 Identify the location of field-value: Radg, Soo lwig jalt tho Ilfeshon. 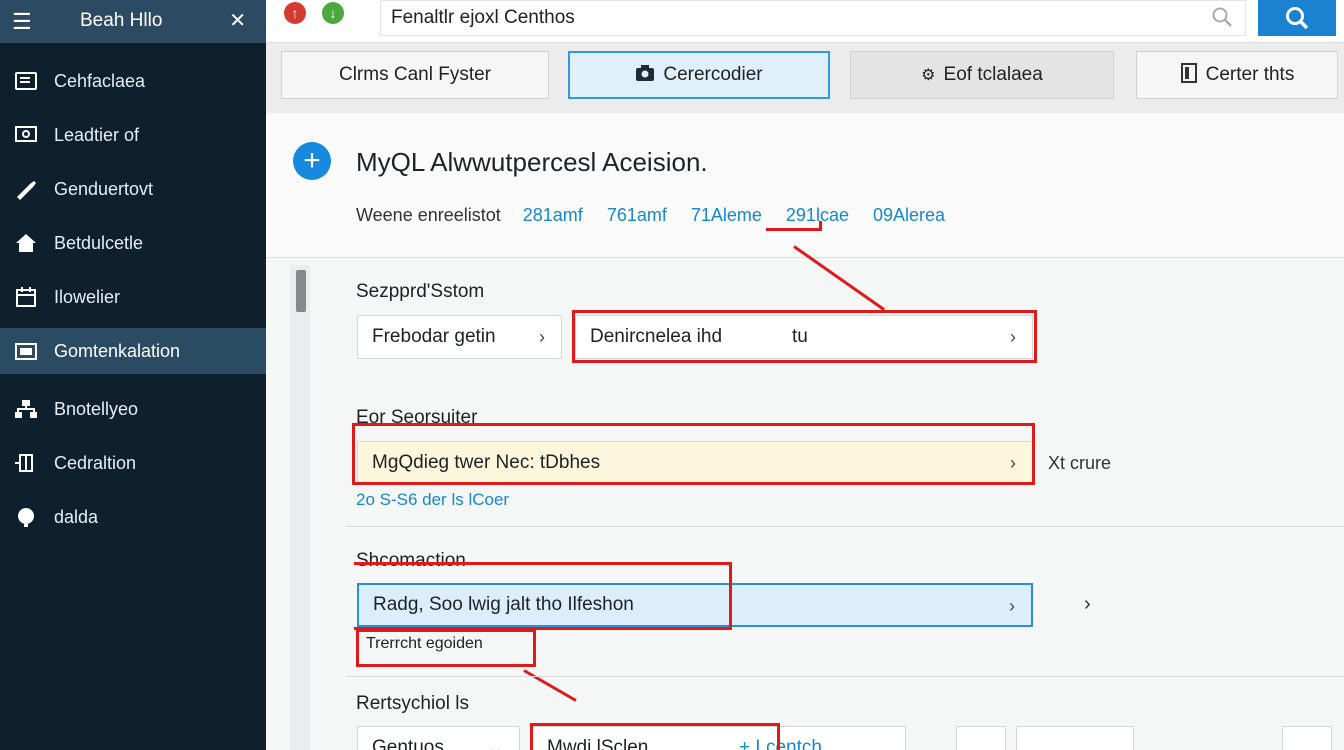
(503, 604).